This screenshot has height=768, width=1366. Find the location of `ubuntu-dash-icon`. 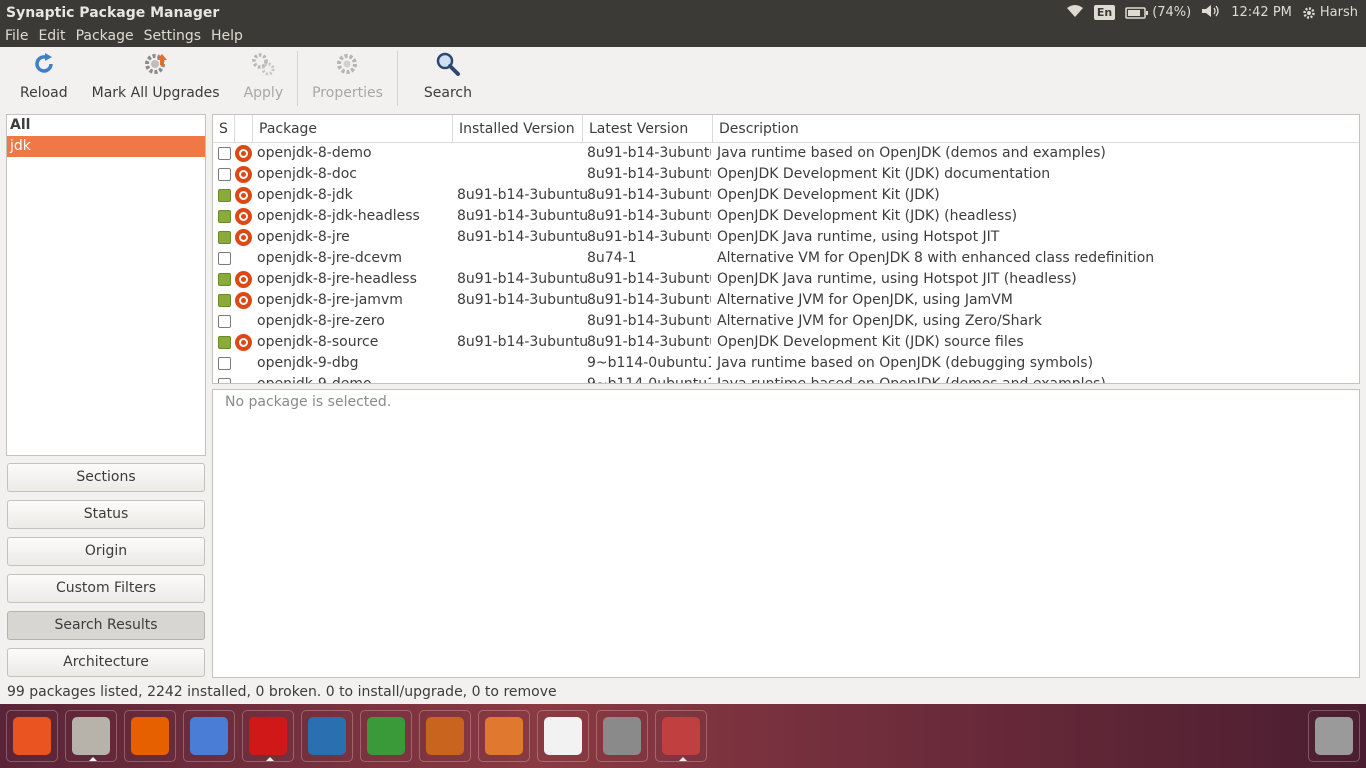

ubuntu-dash-icon is located at coordinates (32, 736).